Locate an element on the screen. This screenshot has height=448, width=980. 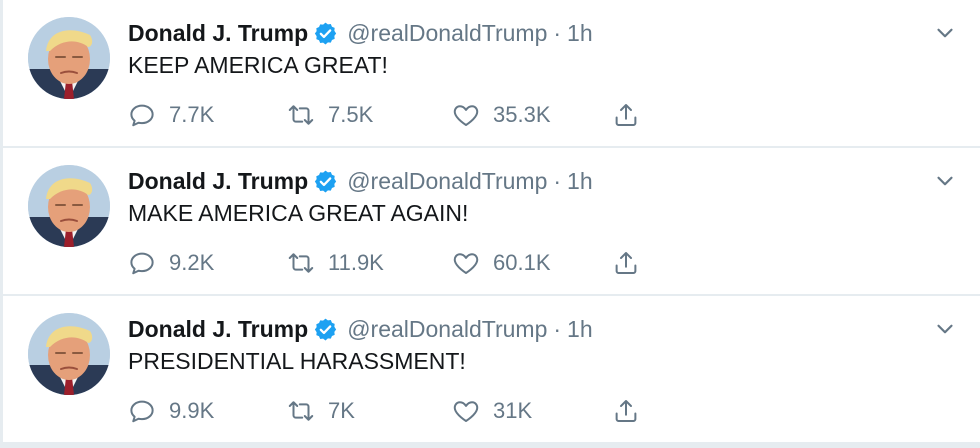
reply-button: 9.2K is located at coordinates (170, 263).